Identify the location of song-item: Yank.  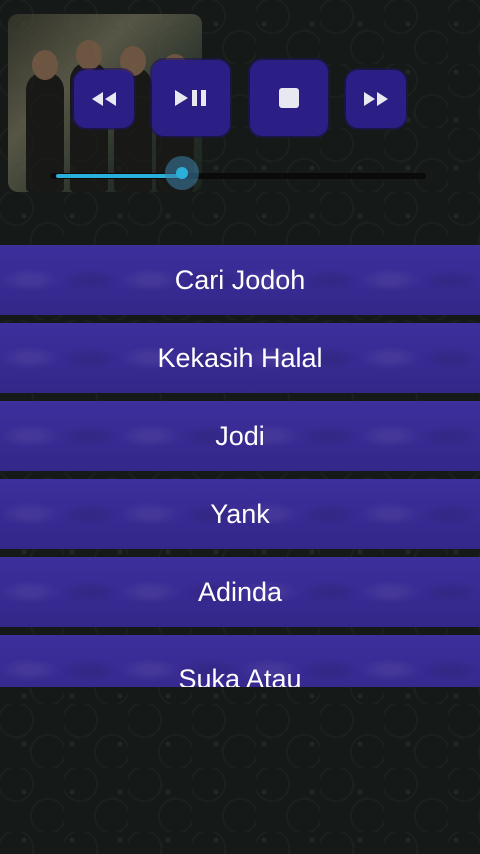
(240, 514).